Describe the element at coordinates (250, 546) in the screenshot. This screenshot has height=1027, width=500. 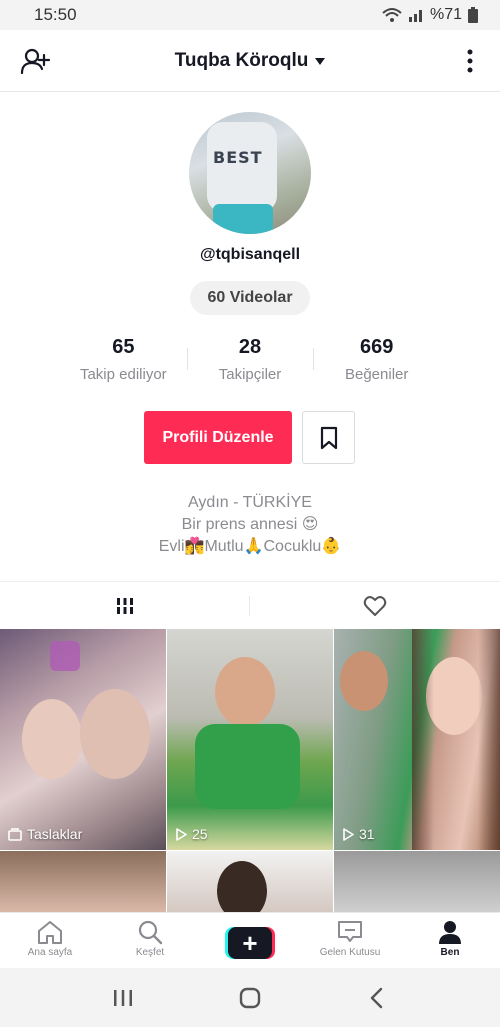
I see `bio-line: Evli👩‍❤️‍💋‍👨Mutlu🙏Cocuklu👶` at that location.